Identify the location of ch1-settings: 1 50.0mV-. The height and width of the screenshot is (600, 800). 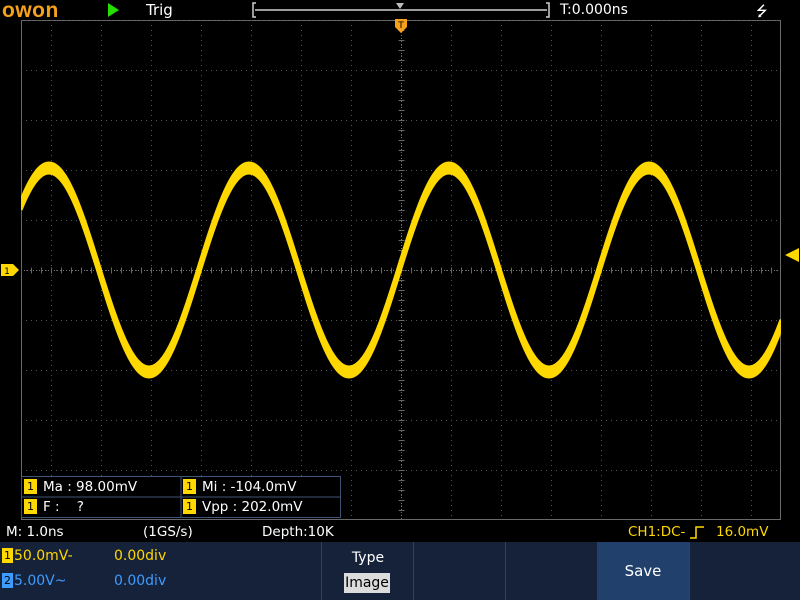
(37, 556).